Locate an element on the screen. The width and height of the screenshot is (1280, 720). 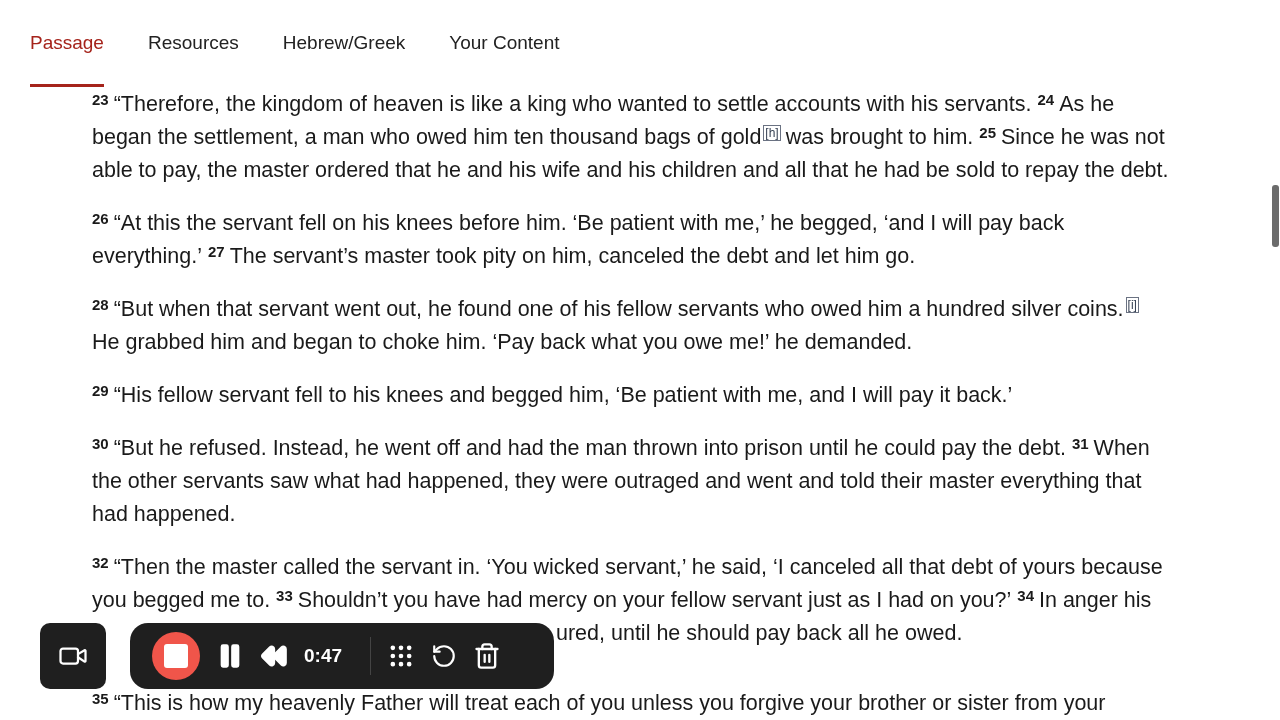
rewind-button is located at coordinates (274, 656).